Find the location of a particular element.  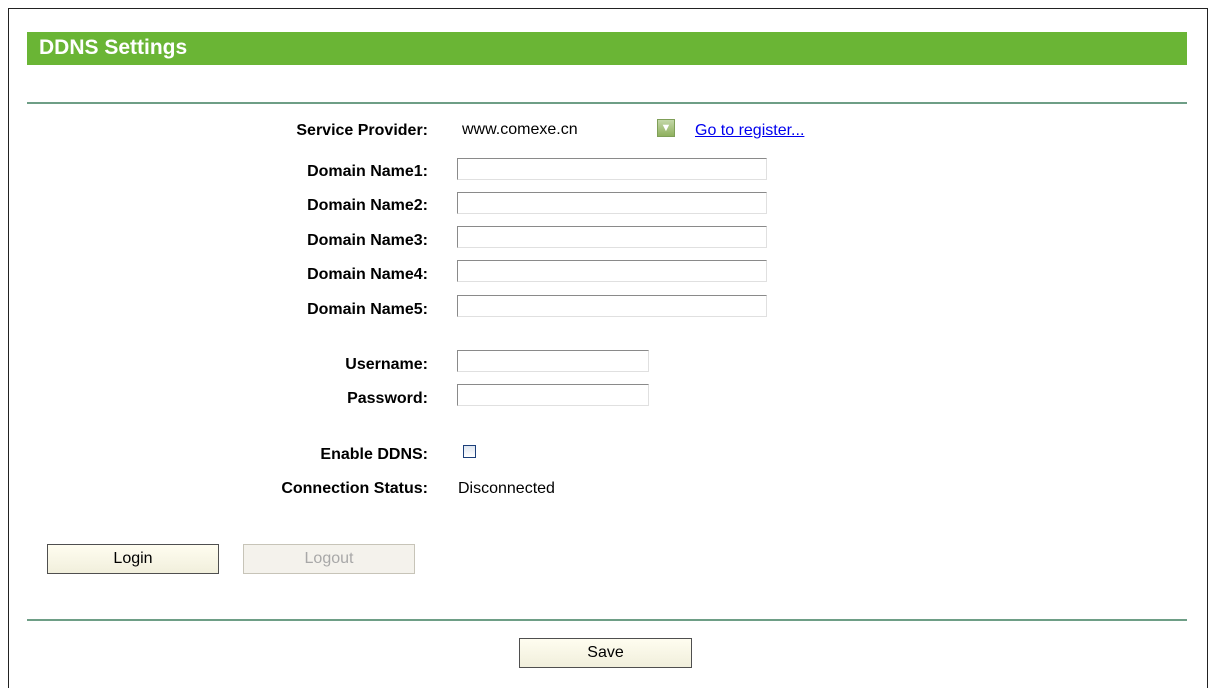

service-provider-select: www.comexe.cn ▼ is located at coordinates (568, 130).